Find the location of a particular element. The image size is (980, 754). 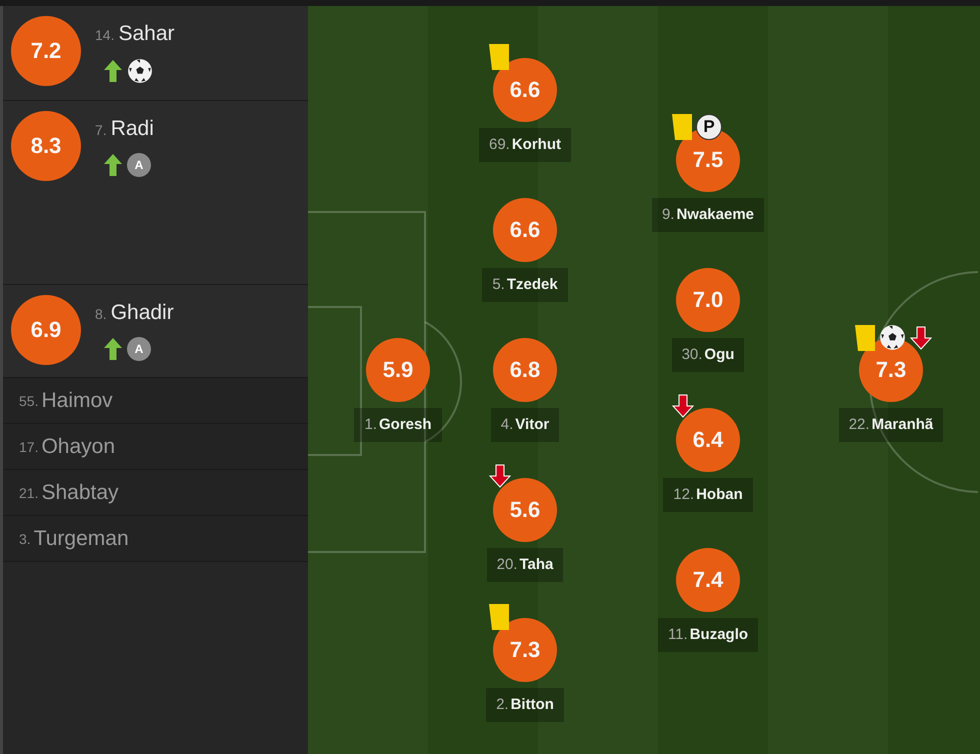

player-name: Radi is located at coordinates (132, 129).